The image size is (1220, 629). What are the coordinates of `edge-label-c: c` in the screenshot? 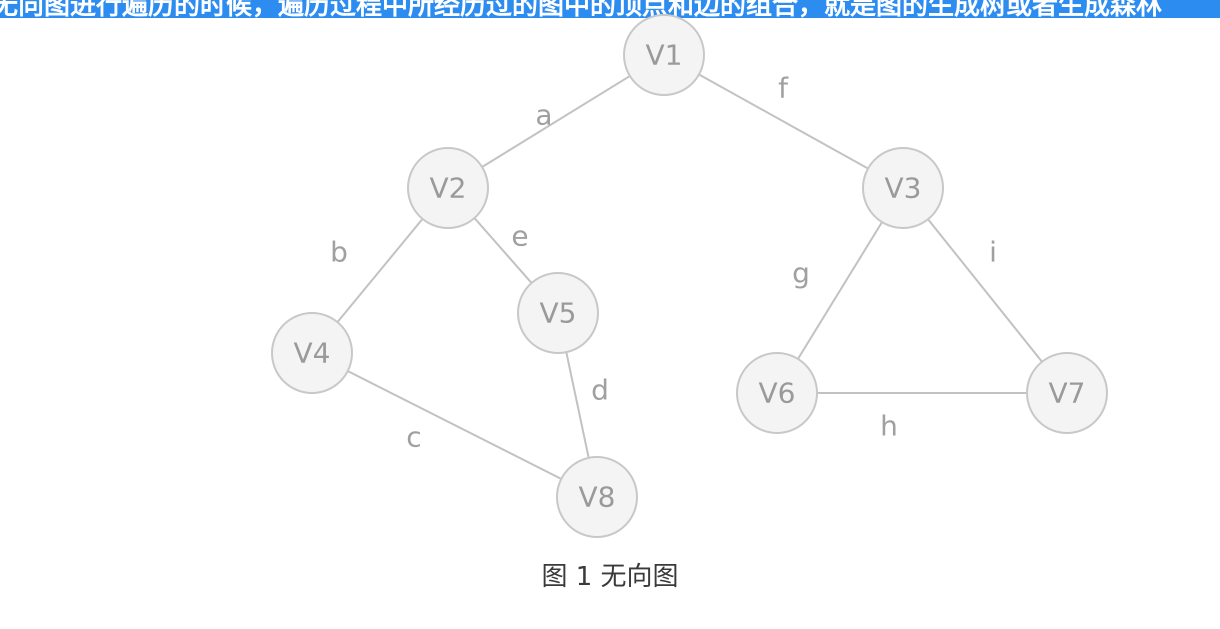 It's located at (413, 437).